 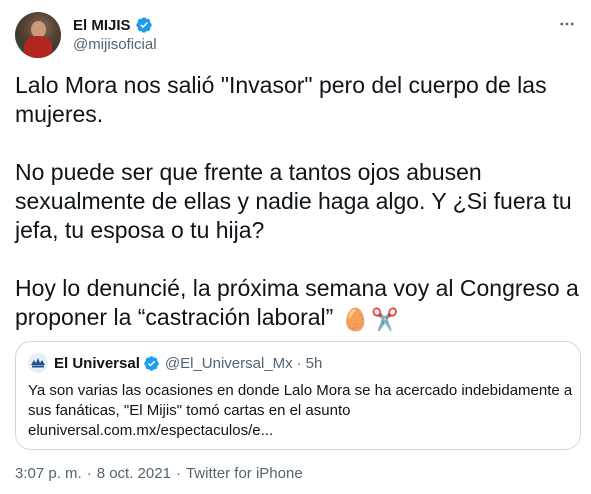 What do you see at coordinates (298, 35) in the screenshot?
I see `tweet-header: El MIJIS @mijisoficial` at bounding box center [298, 35].